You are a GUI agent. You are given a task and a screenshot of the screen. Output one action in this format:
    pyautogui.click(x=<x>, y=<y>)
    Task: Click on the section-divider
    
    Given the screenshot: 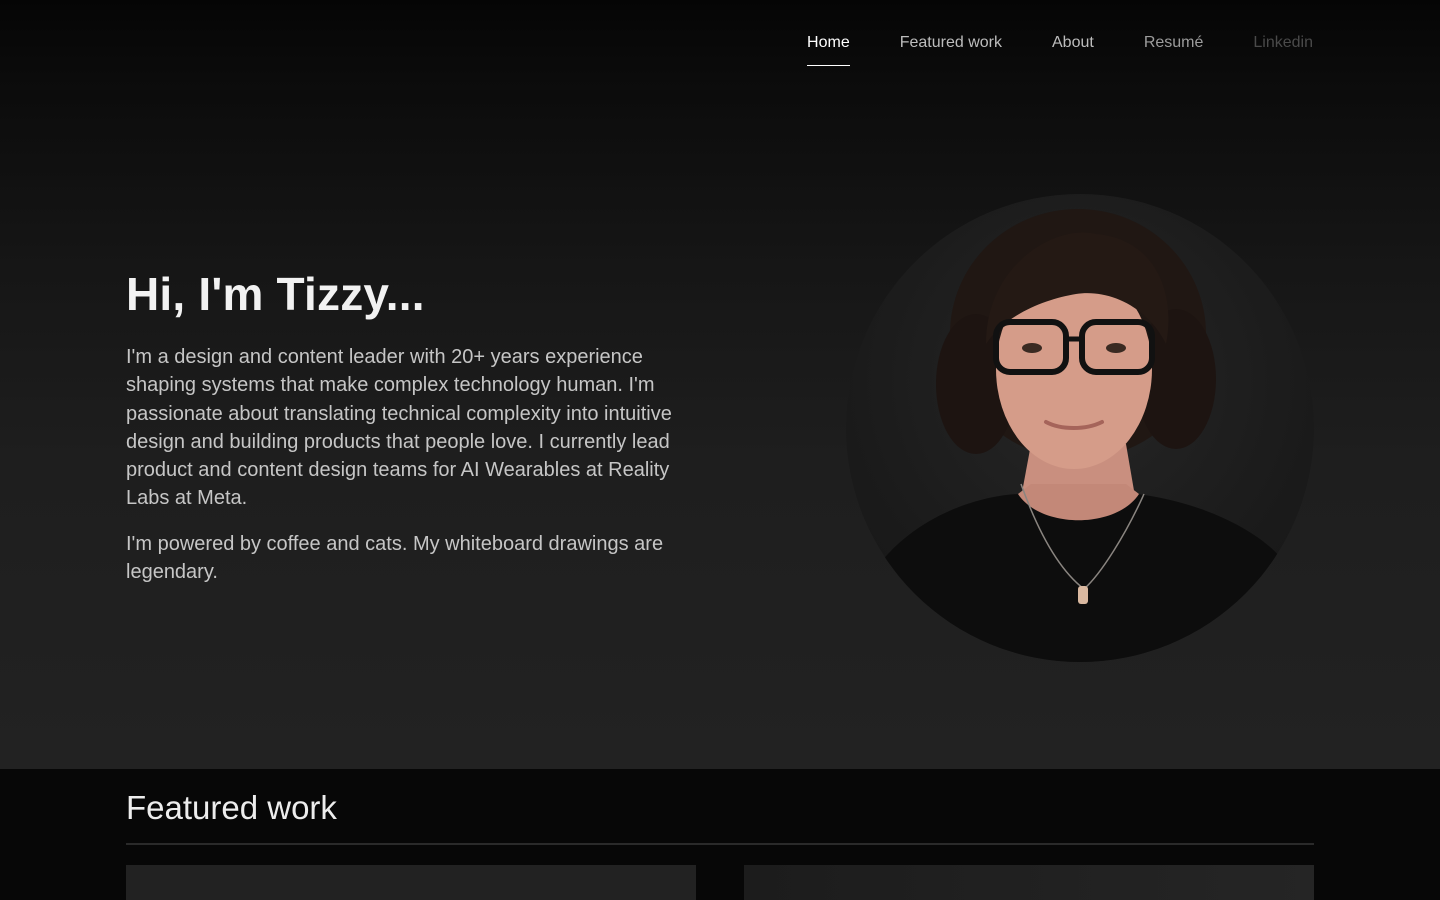 What is the action you would take?
    pyautogui.click(x=720, y=844)
    